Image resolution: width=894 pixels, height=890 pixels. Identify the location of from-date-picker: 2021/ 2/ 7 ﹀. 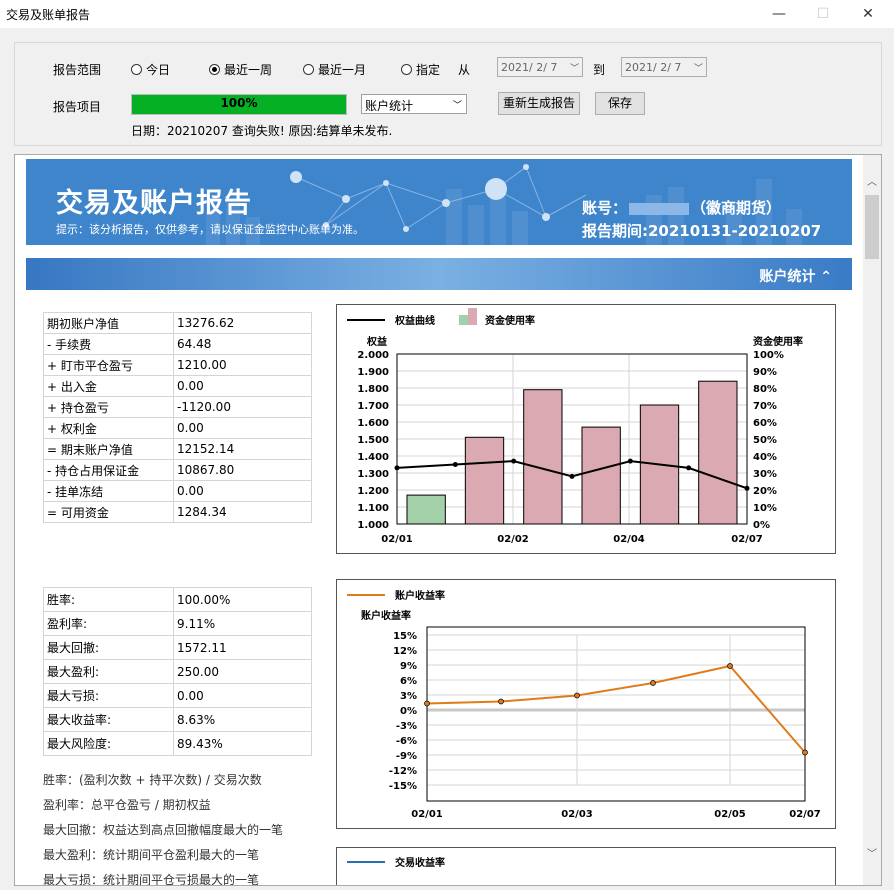
(540, 67).